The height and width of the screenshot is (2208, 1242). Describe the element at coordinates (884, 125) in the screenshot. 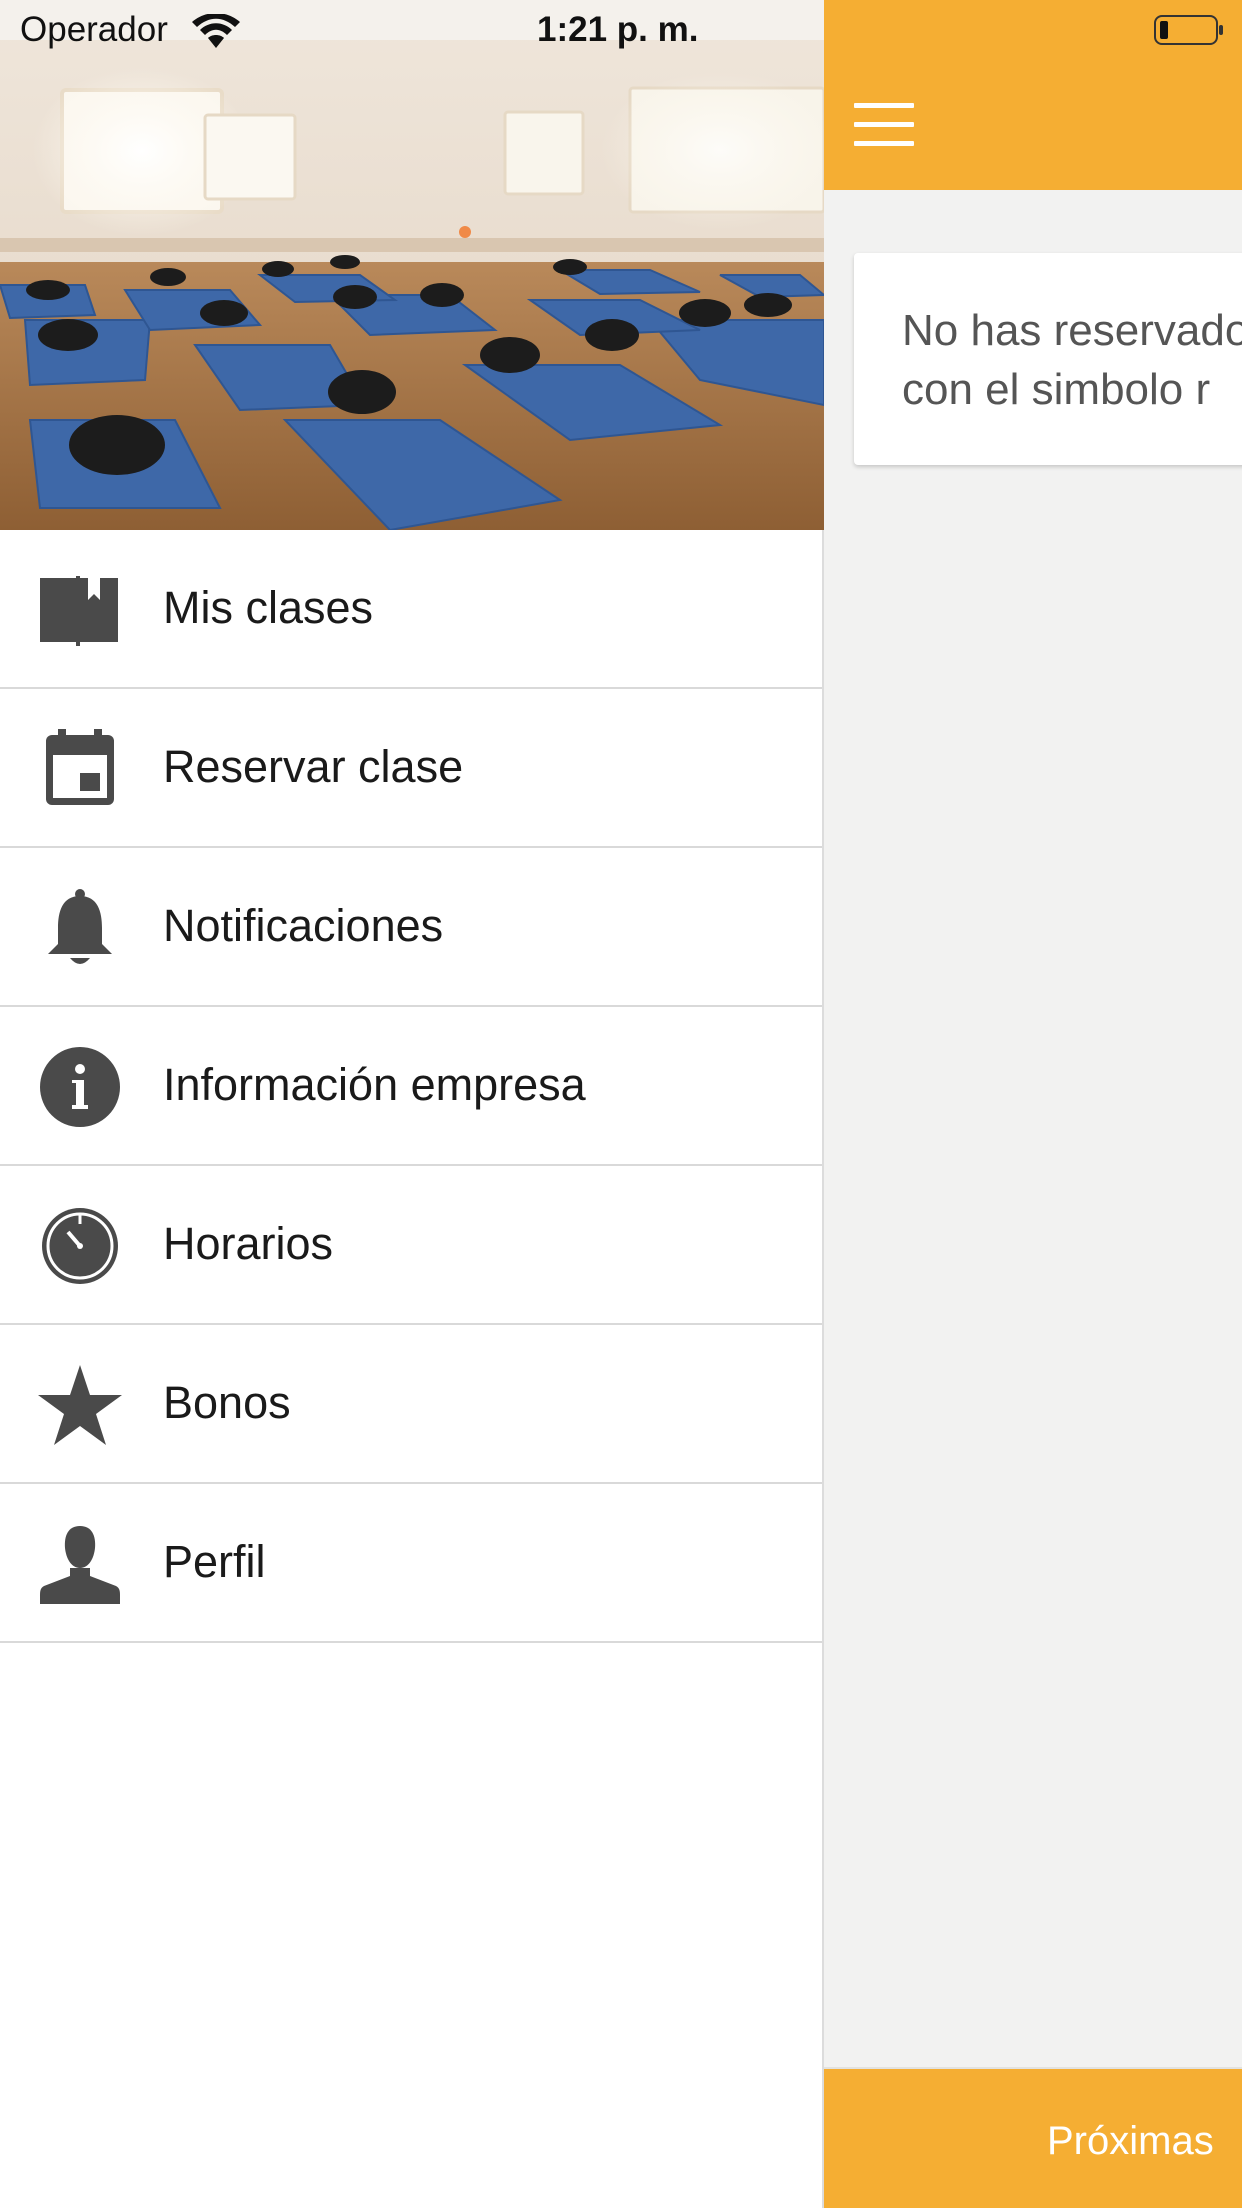

I see `hamburger-menu-icon` at that location.